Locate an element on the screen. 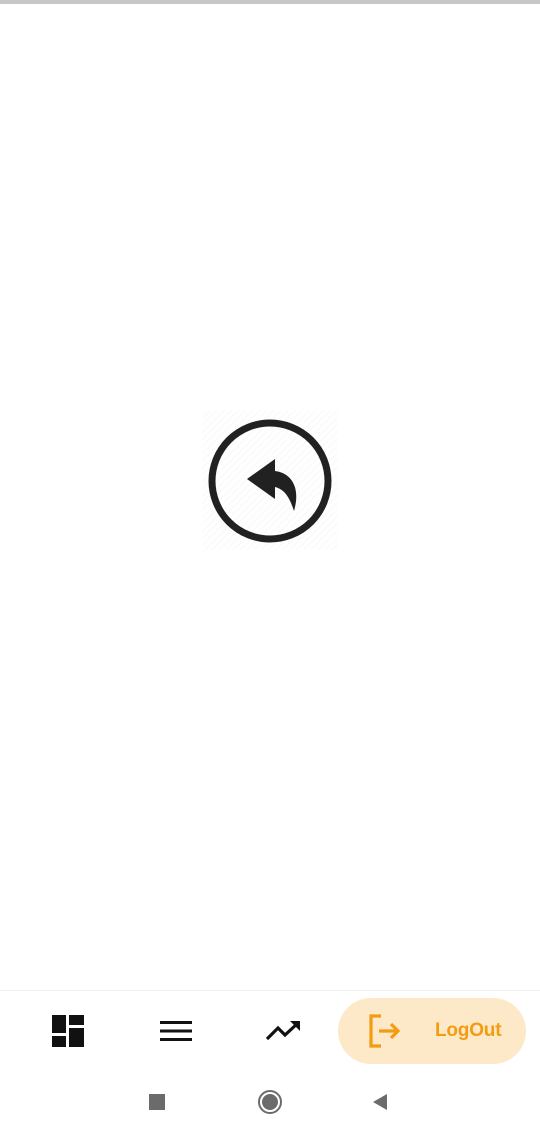 Image resolution: width=540 pixels, height=1134 pixels. system-navigation-bar is located at coordinates (270, 1102).